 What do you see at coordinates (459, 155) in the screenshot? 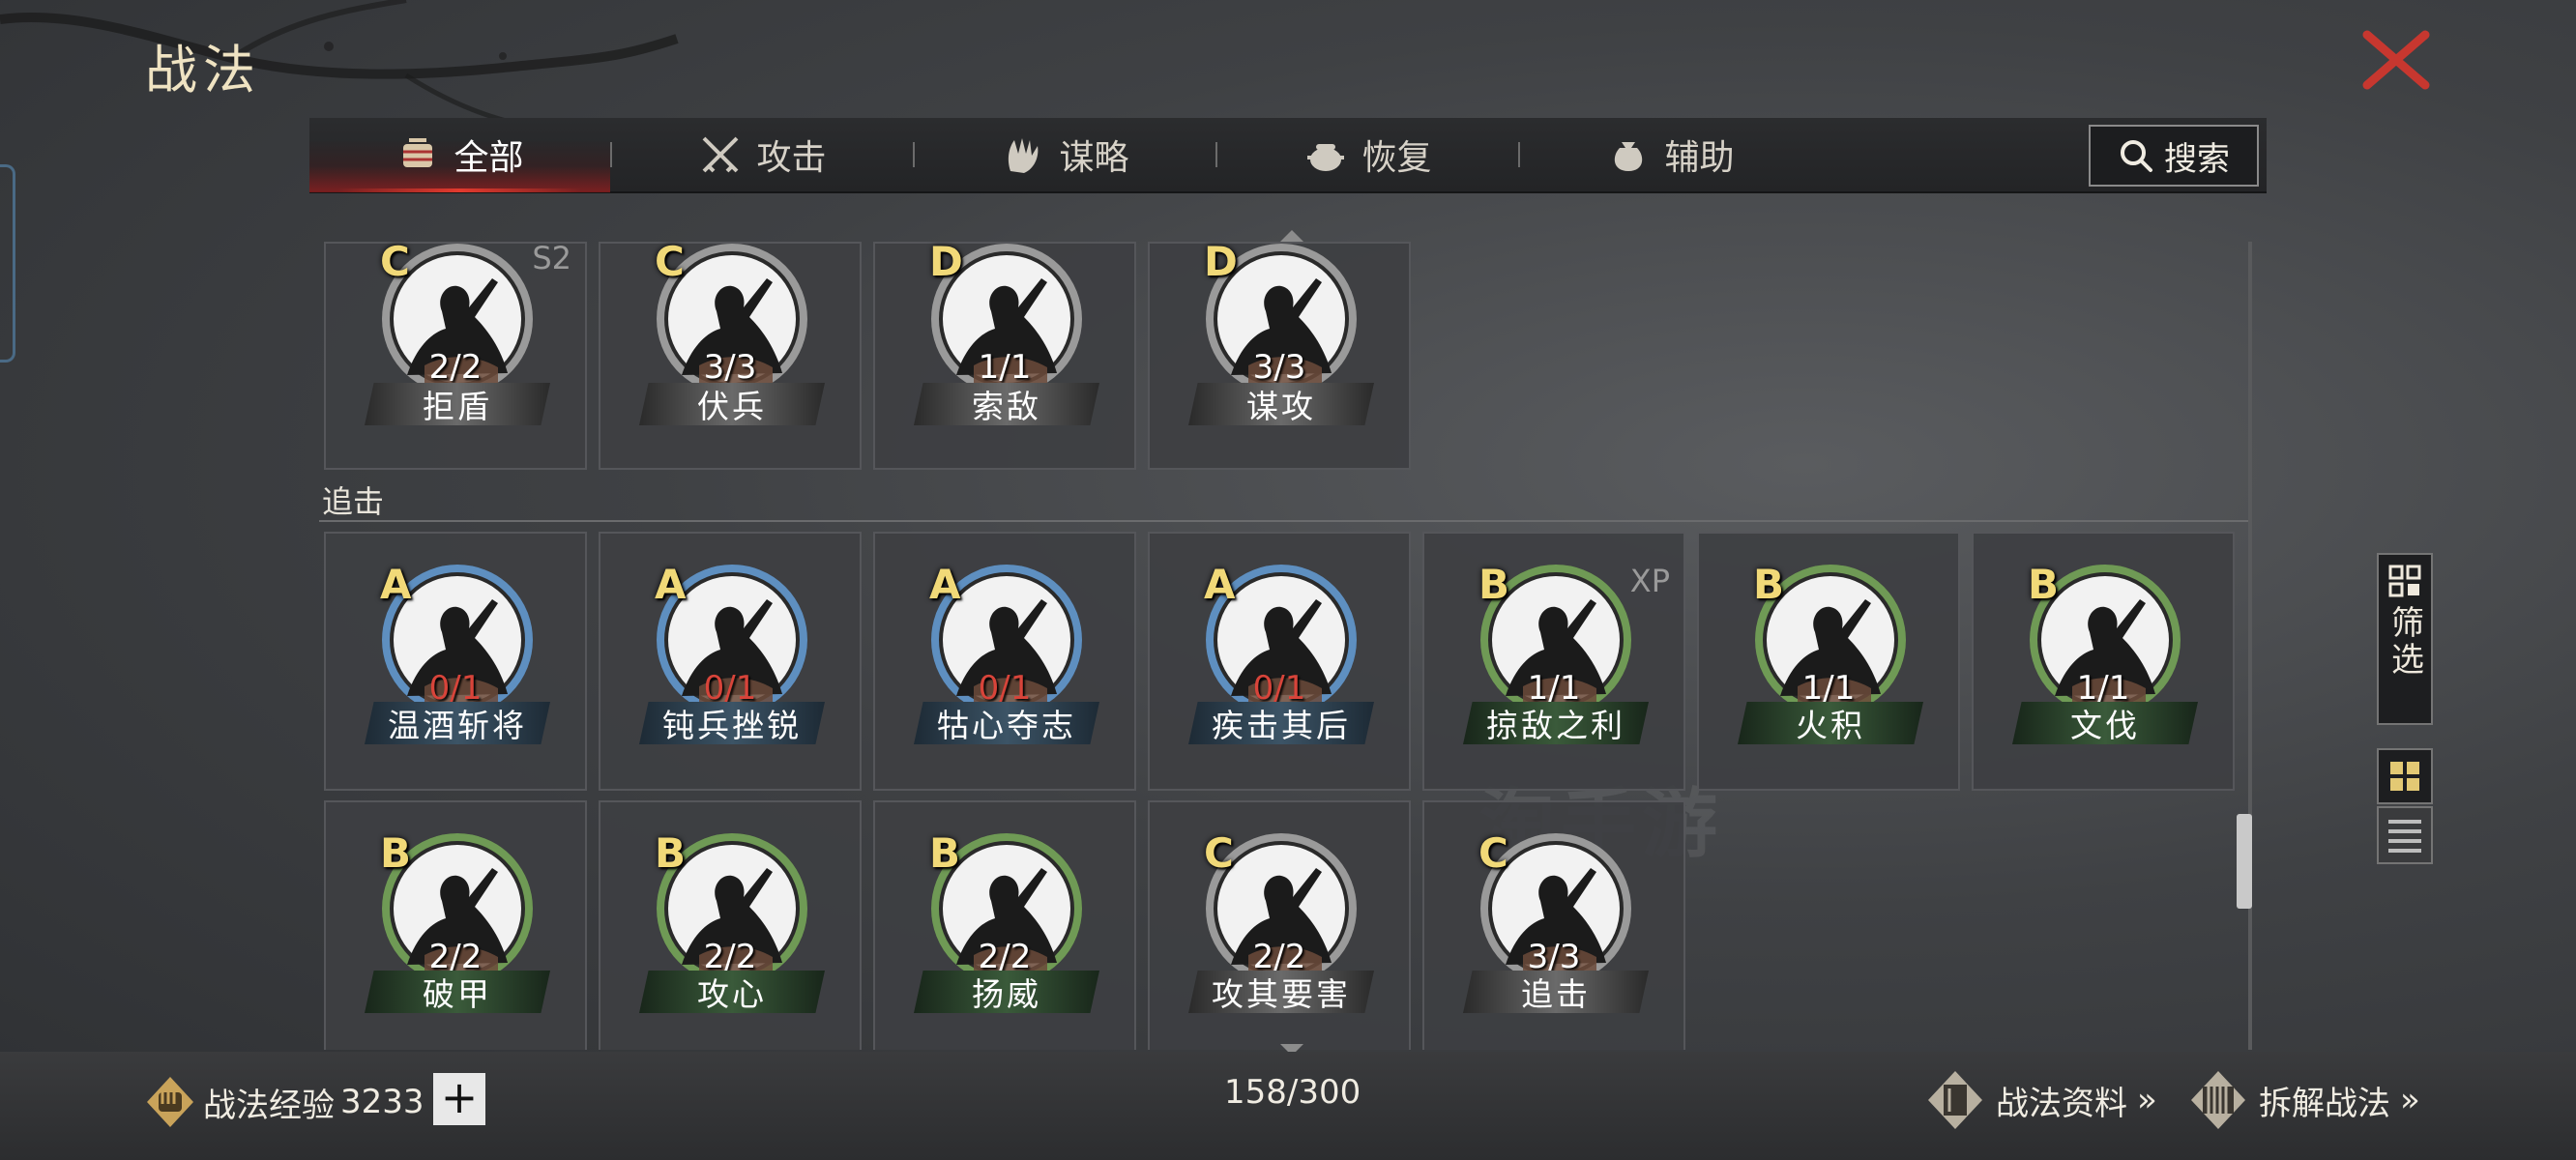
I see `tab-all: 全部` at bounding box center [459, 155].